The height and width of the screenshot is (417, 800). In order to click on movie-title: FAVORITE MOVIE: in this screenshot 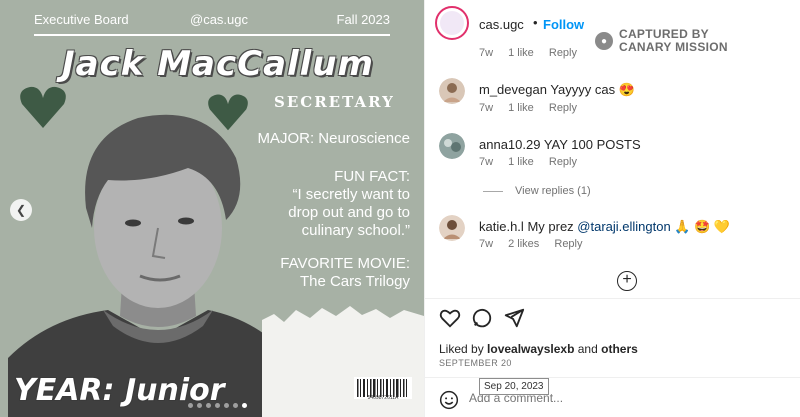, I will do `click(345, 263)`.